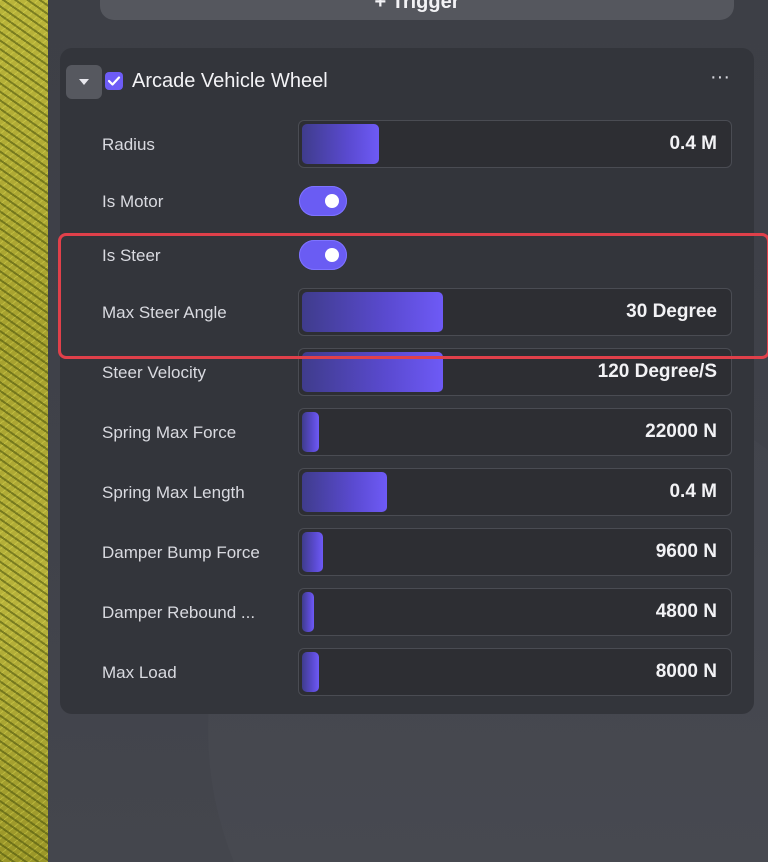 The height and width of the screenshot is (862, 768). I want to click on property-label-is-motor: Is Motor, so click(133, 201).